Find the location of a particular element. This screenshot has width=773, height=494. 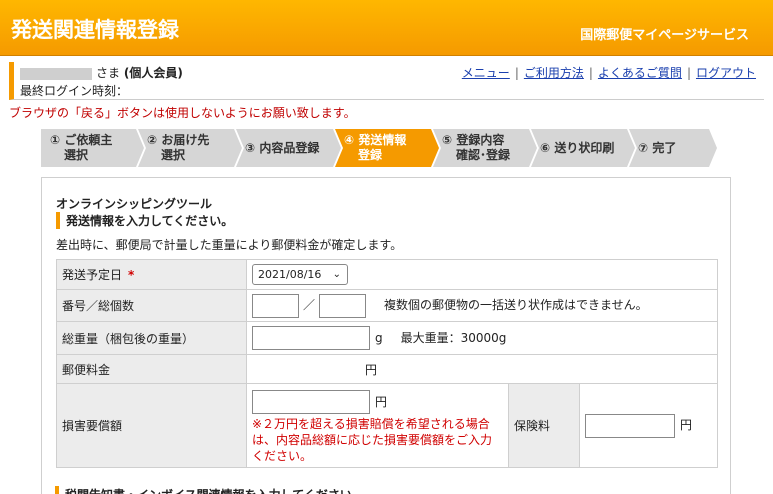

bulk-not-supported-message: 複数個の郵便物の一括送り状作成はできません。 is located at coordinates (516, 305).